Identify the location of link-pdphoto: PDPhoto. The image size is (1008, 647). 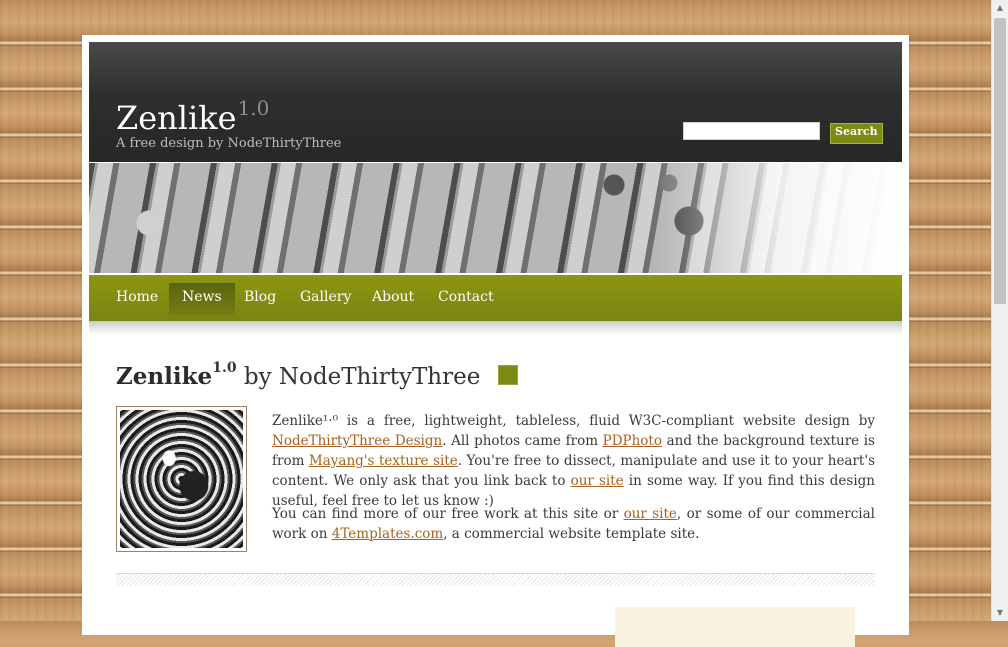
(632, 441).